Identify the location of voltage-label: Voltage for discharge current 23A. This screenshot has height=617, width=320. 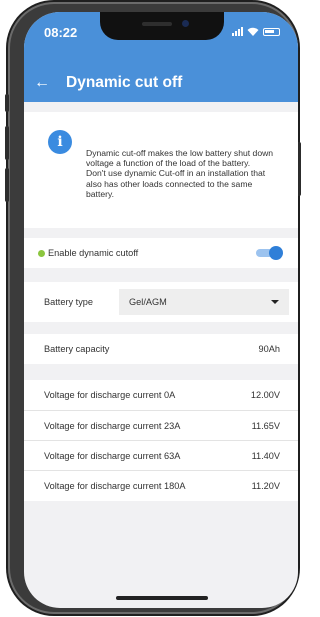
(112, 425).